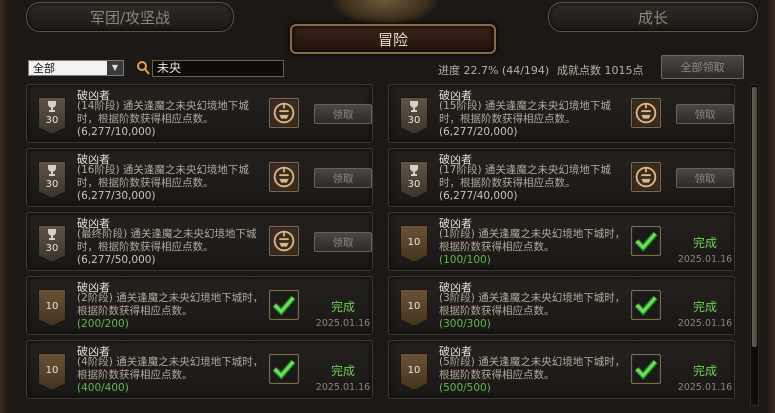 The width and height of the screenshot is (775, 413). Describe the element at coordinates (163, 112) in the screenshot. I see `achievement-description: (14阶段) 通关逢魔之未央幻境地下城时，根据阶数获得相应点数。` at that location.